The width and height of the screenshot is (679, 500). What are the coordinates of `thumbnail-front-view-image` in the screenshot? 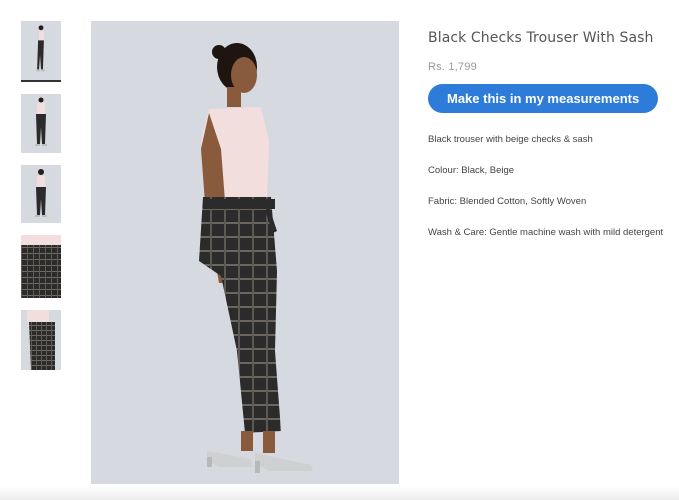 It's located at (41, 121).